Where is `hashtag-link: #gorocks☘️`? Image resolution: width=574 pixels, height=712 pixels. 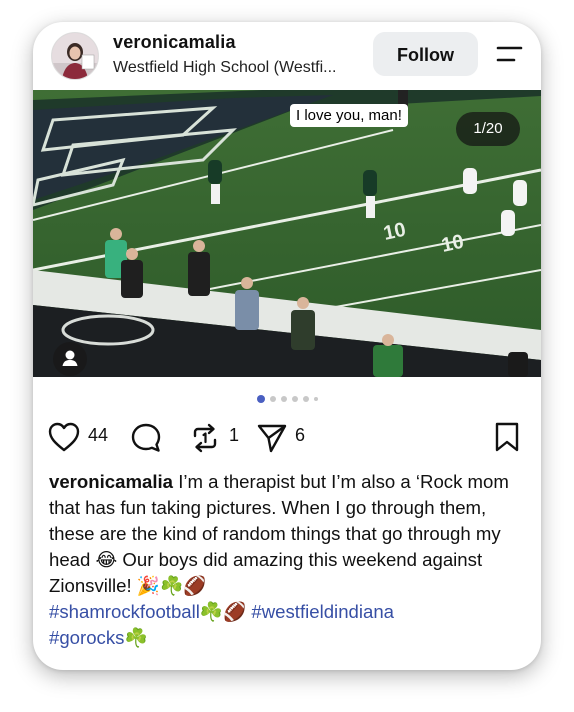 hashtag-link: #gorocks☘️ is located at coordinates (98, 637).